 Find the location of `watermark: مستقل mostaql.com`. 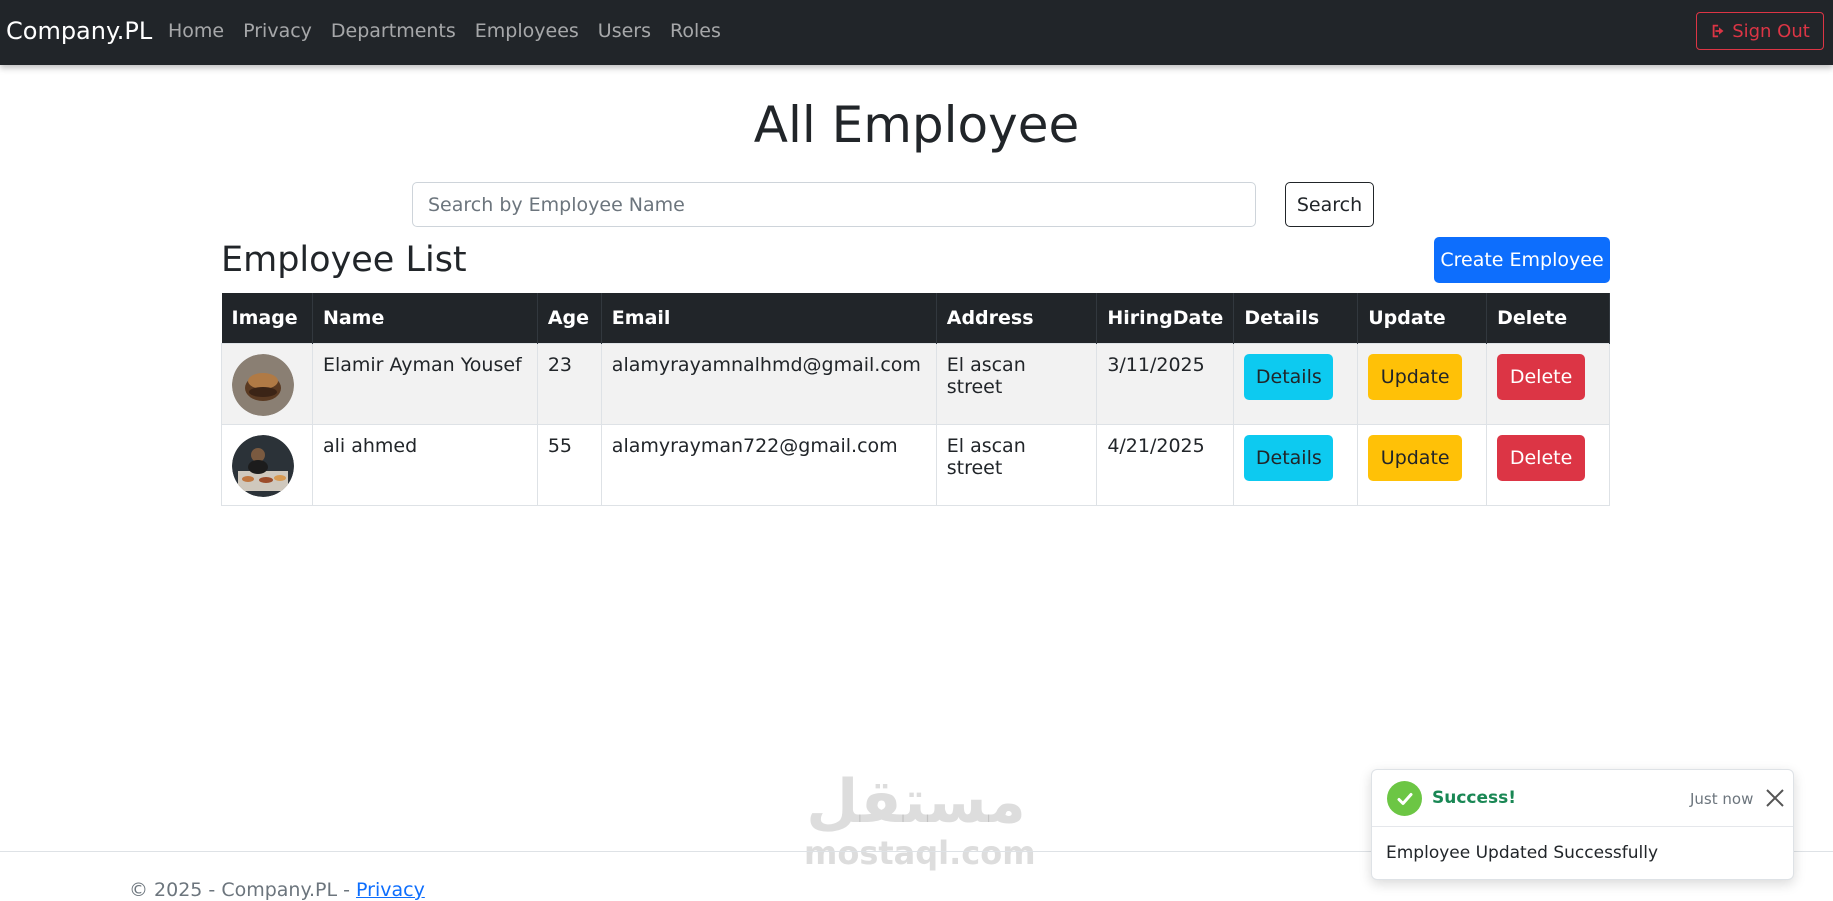

watermark: مستقل mostaql.com is located at coordinates (920, 823).